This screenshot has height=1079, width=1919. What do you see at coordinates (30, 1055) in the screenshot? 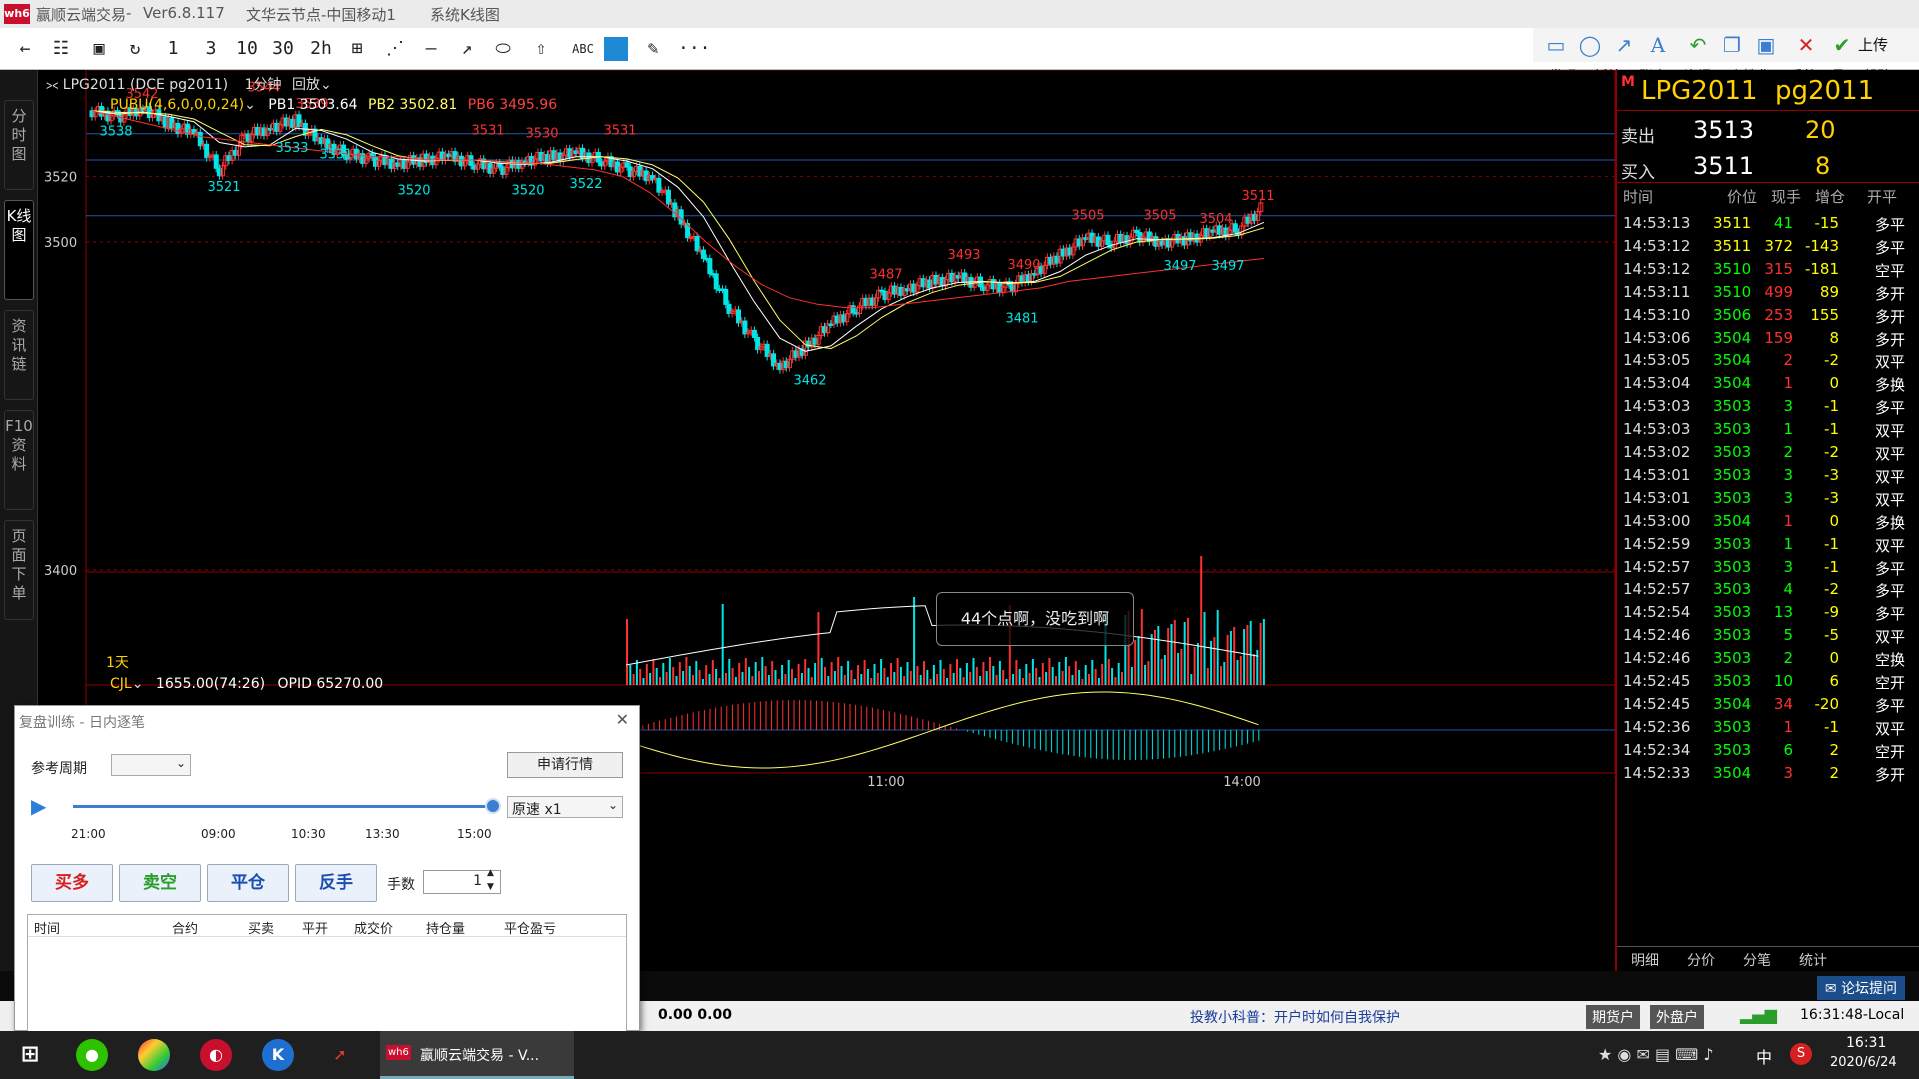
I see `windows-start-icon: ⊞` at bounding box center [30, 1055].